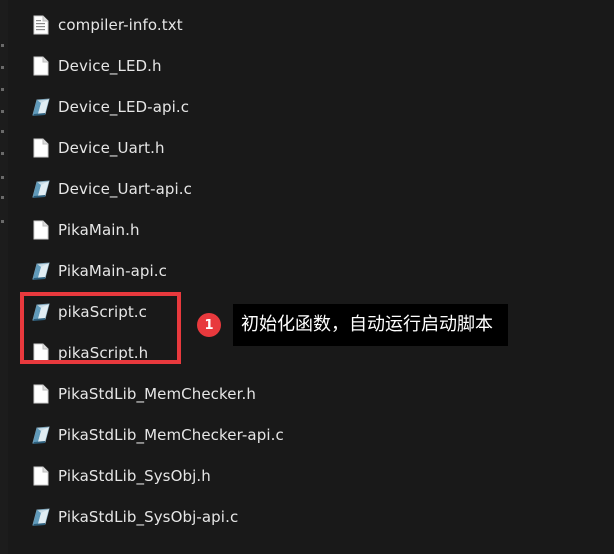 This screenshot has height=554, width=614. Describe the element at coordinates (284, 147) in the screenshot. I see `file-item: Device_Uart.h` at that location.